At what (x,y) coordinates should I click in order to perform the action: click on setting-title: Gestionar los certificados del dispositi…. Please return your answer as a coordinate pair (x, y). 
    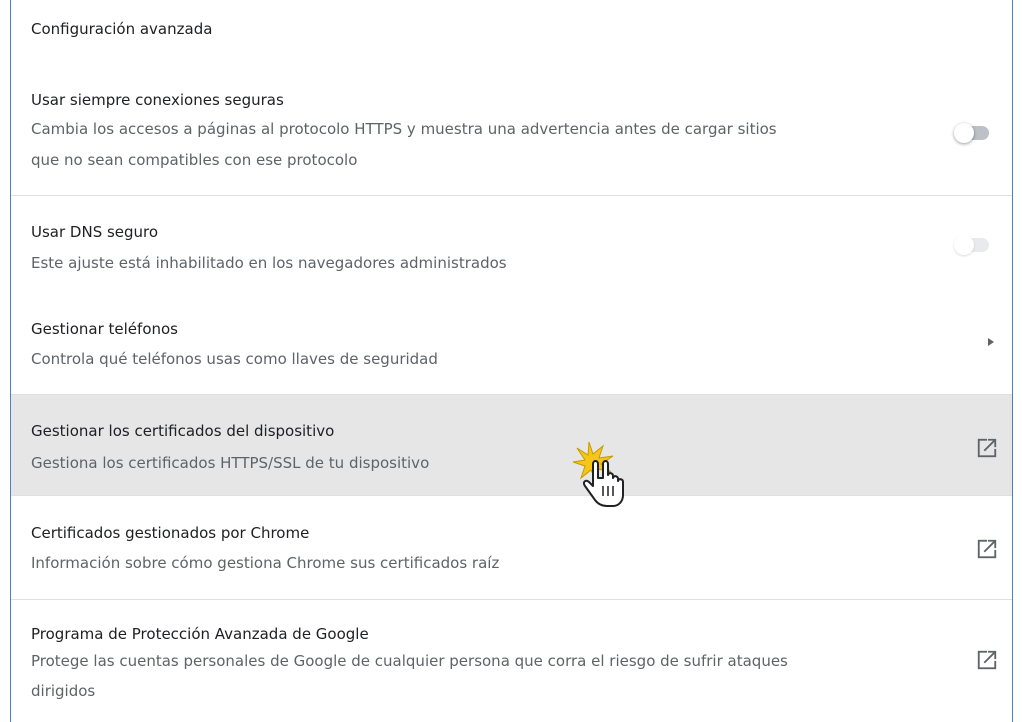
    Looking at the image, I should click on (183, 431).